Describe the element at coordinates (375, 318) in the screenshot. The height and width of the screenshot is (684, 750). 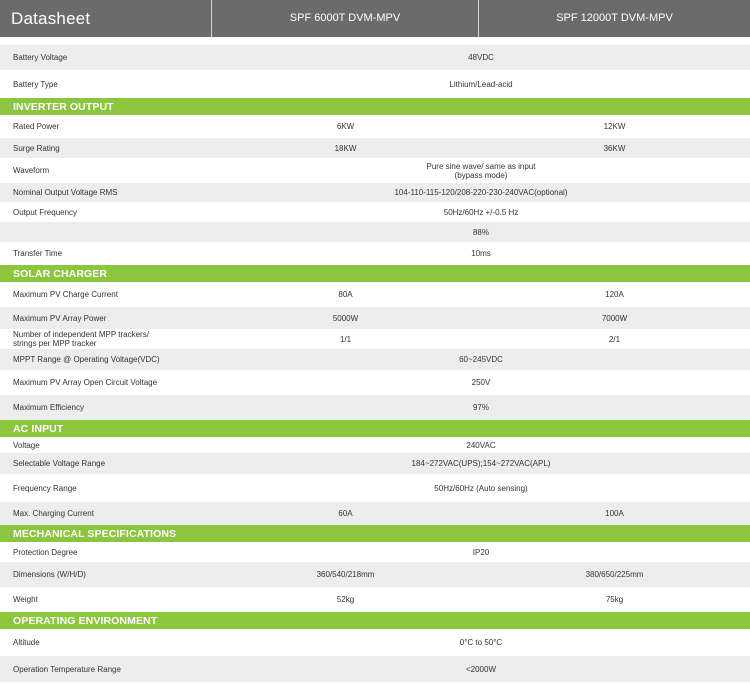
I see `table-row: Maximum PV Array Power 5000W 7000W` at that location.